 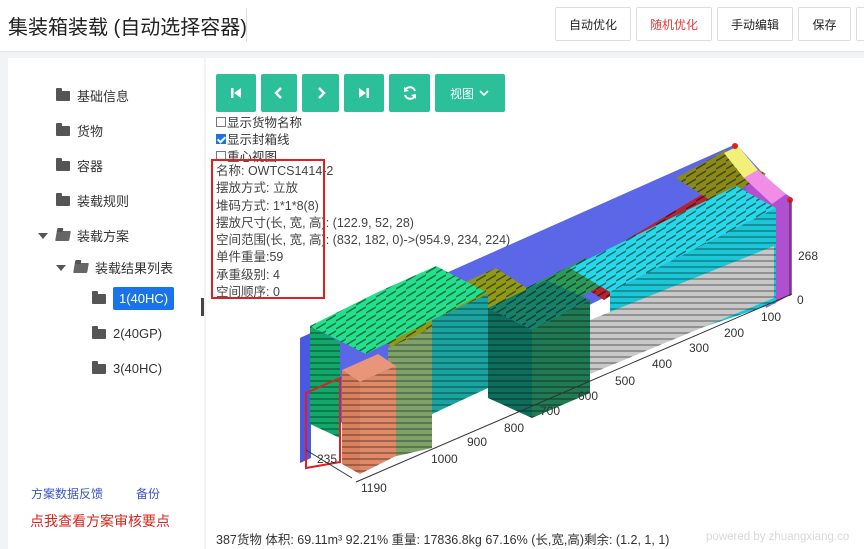 What do you see at coordinates (699, 348) in the screenshot?
I see `axis-tick-label: 300` at bounding box center [699, 348].